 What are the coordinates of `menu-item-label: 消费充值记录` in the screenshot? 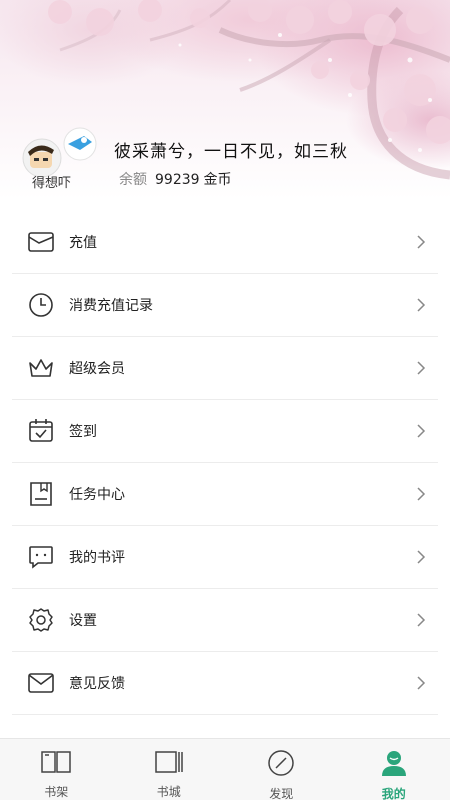 It's located at (111, 306).